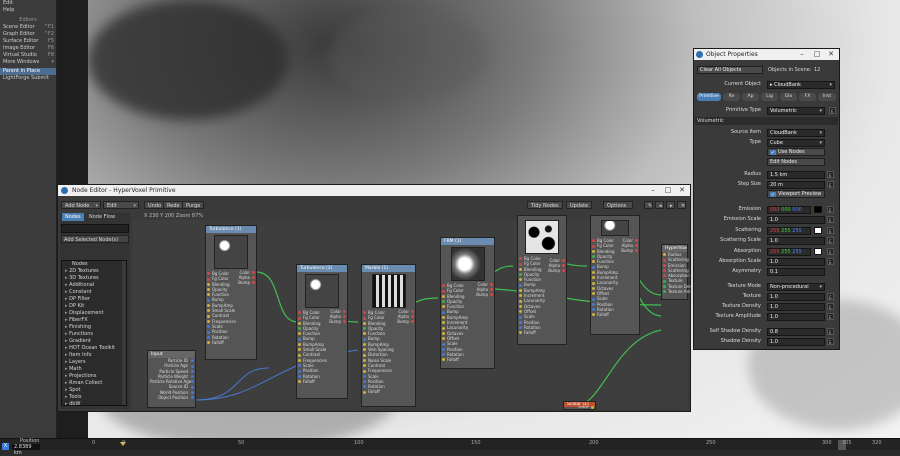 Image resolution: width=900 pixels, height=456 pixels. I want to click on tab-render: Re, so click(731, 97).